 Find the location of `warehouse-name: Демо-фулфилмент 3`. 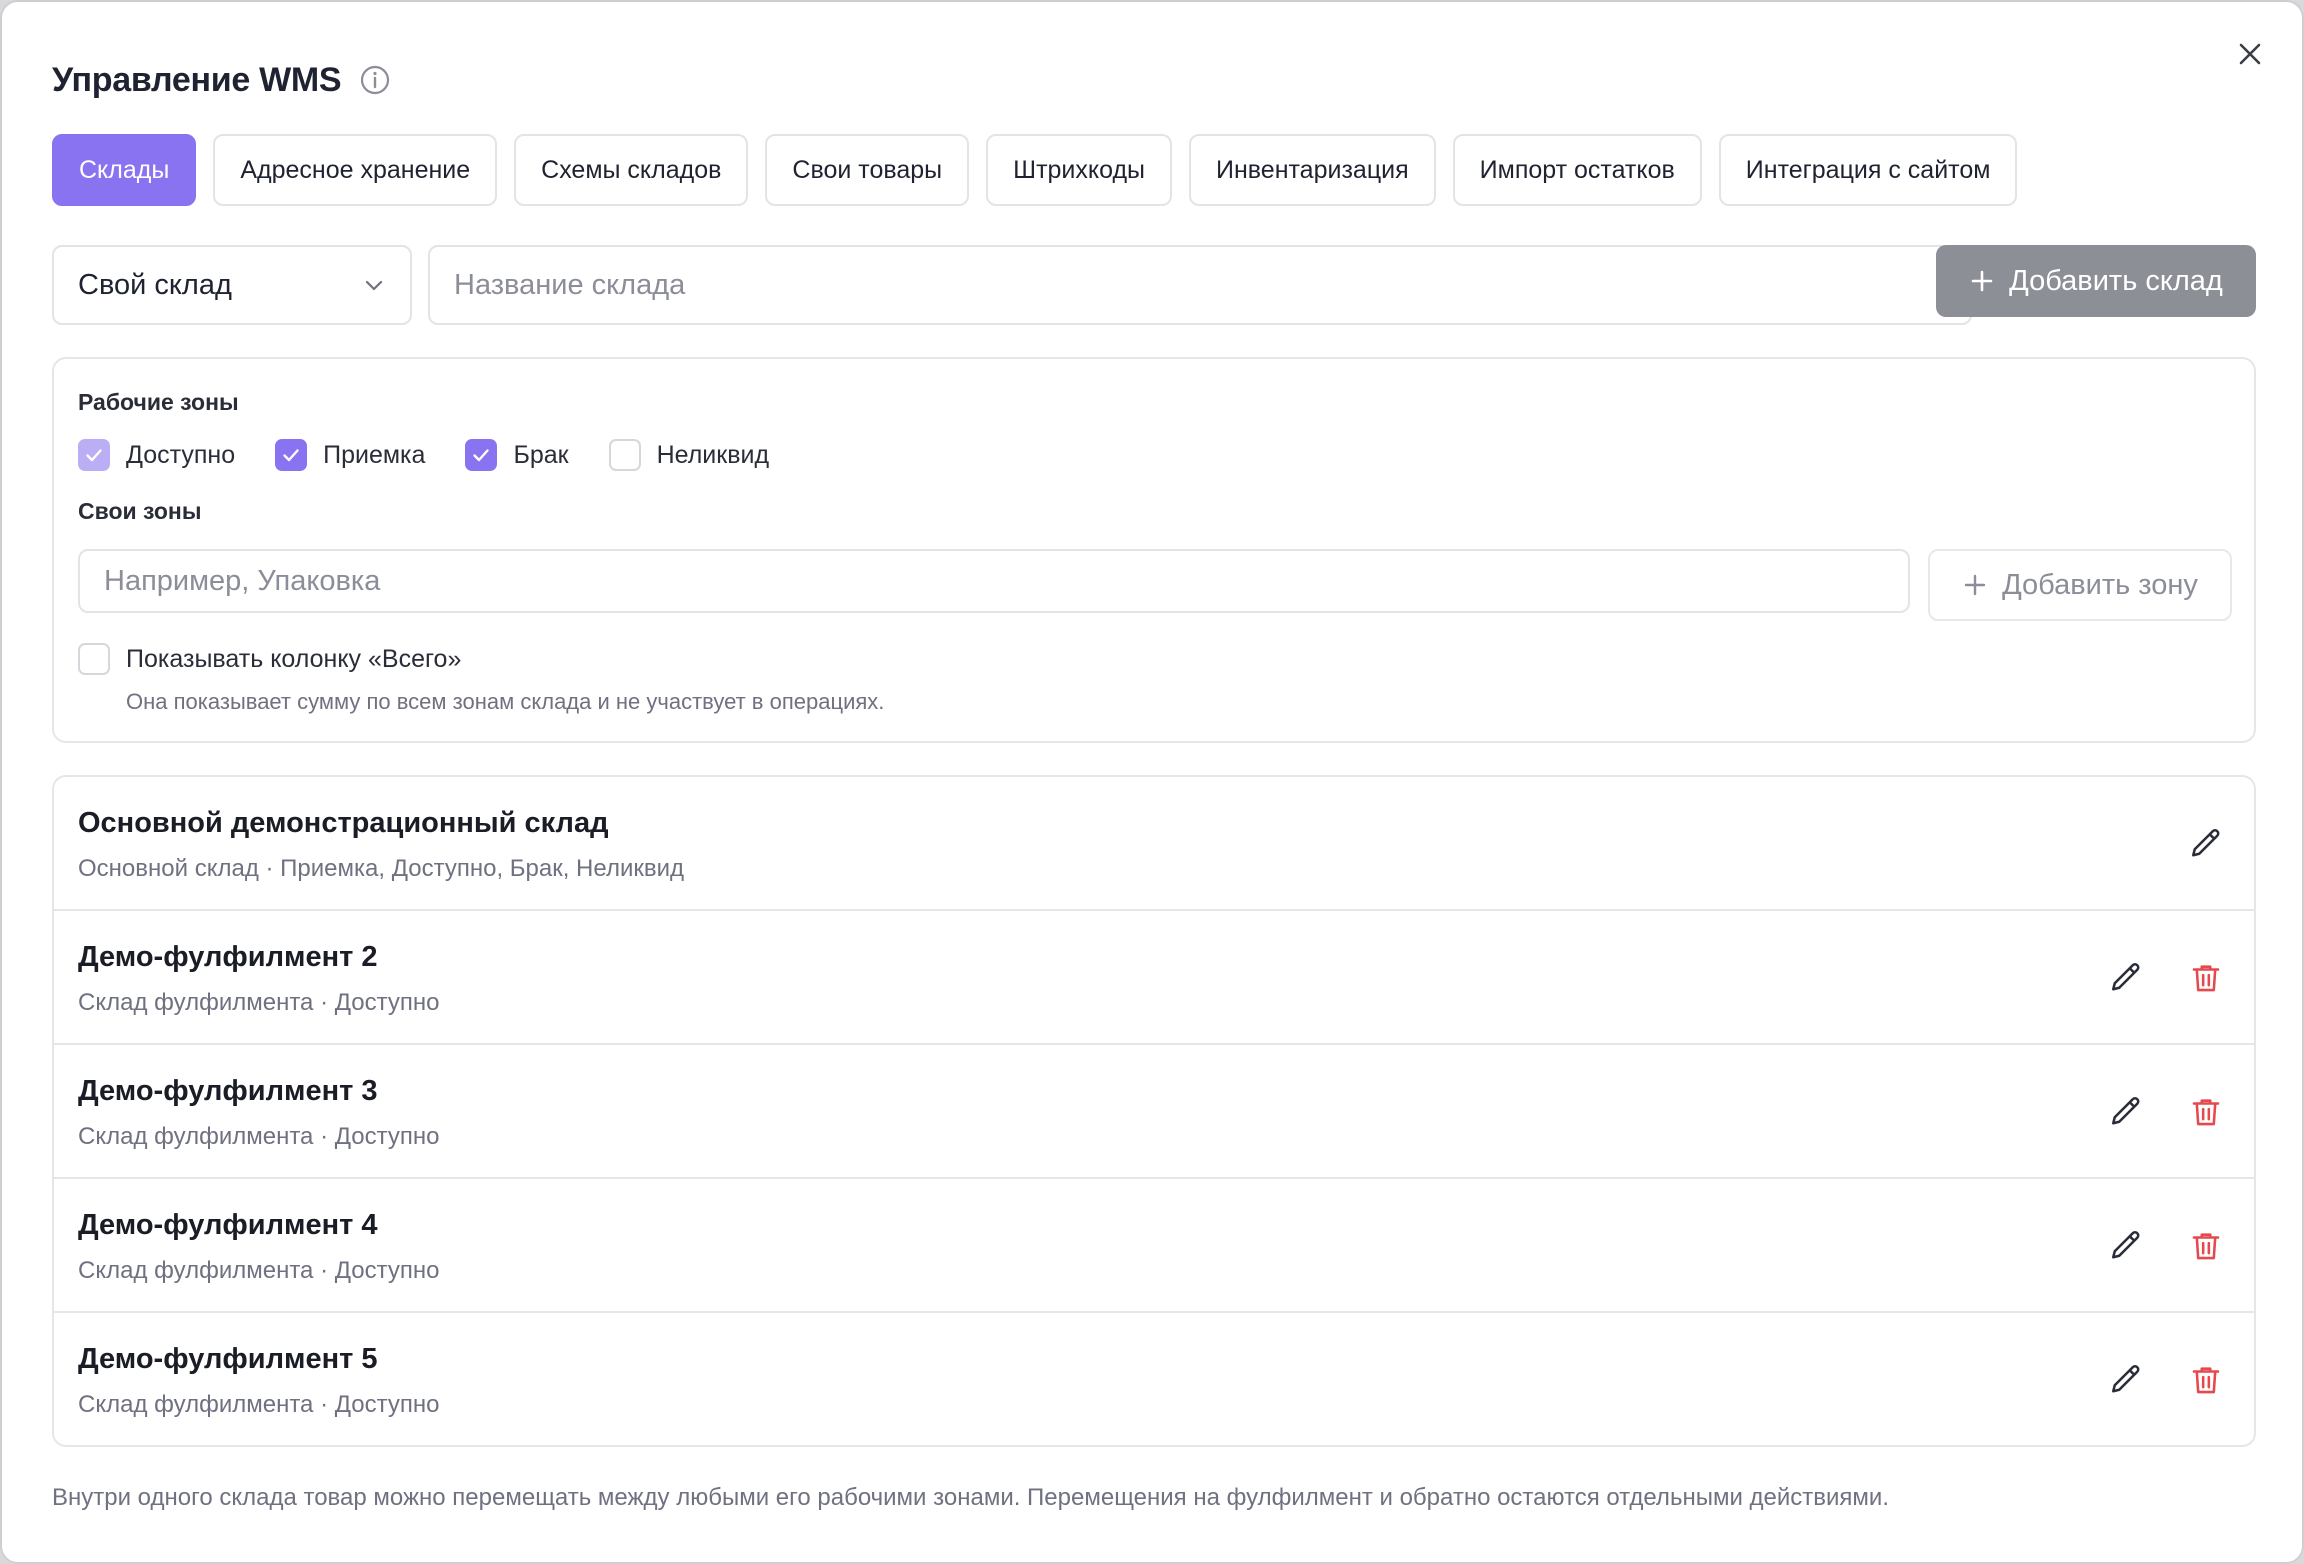

warehouse-name: Демо-фулфилмент 3 is located at coordinates (228, 1091).